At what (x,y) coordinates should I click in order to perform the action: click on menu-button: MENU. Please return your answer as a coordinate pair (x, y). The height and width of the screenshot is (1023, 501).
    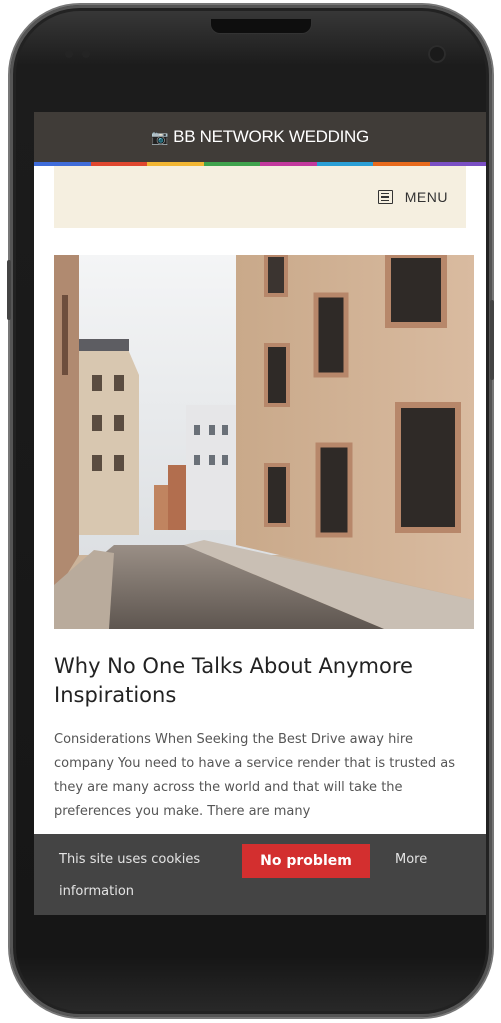
    Looking at the image, I should click on (412, 197).